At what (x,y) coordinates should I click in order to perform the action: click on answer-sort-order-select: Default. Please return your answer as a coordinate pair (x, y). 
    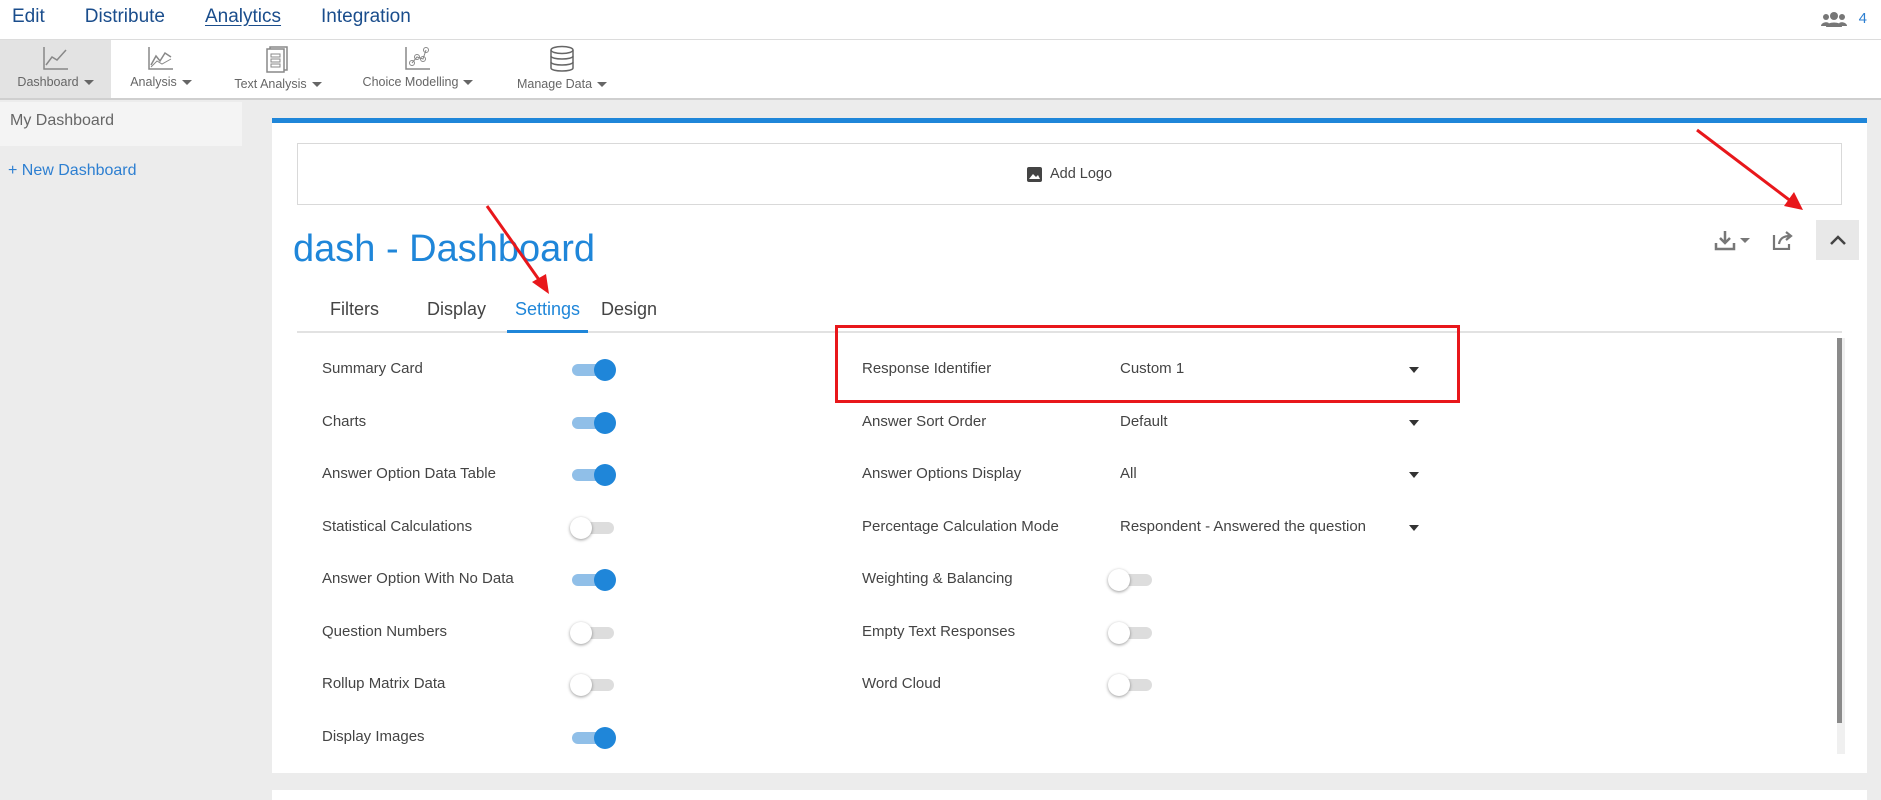
    Looking at the image, I should click on (1272, 422).